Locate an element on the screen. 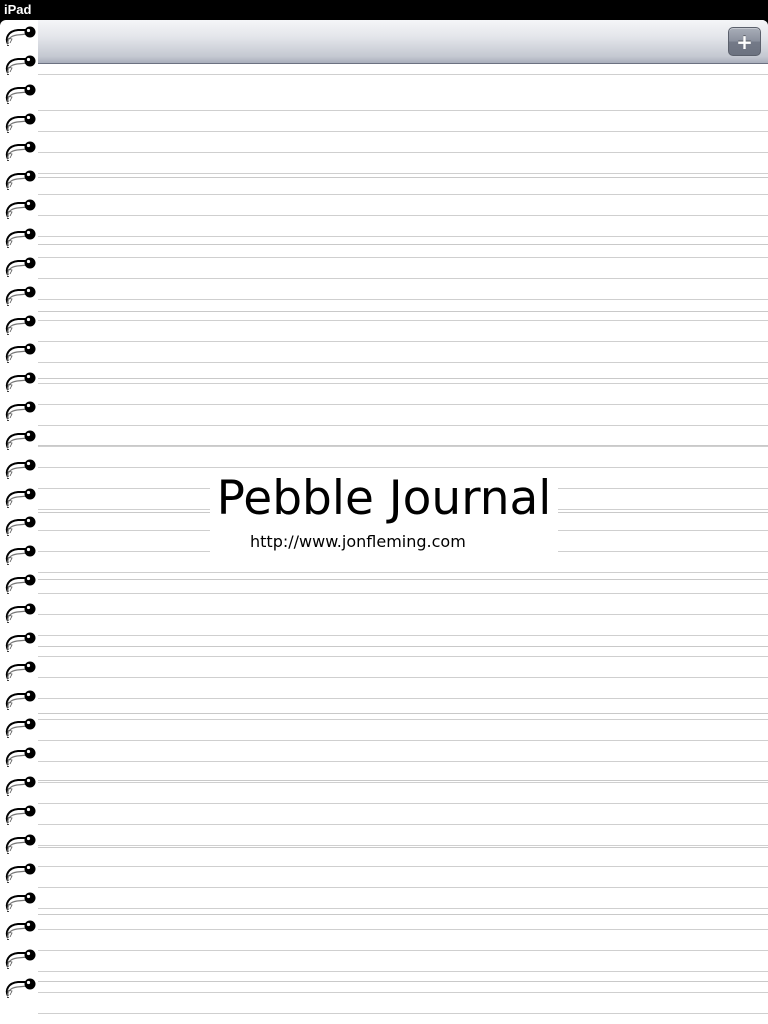 Image resolution: width=768 pixels, height=1024 pixels. add-entry-button: + is located at coordinates (744, 41).